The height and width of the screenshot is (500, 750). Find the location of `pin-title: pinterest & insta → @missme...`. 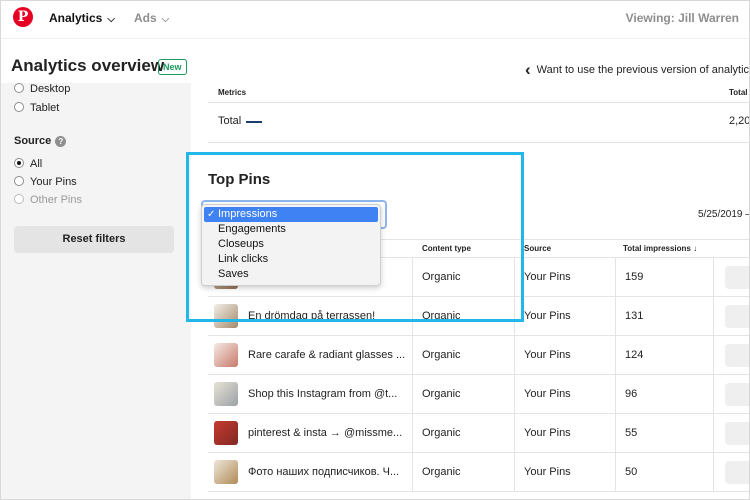

pin-title: pinterest & insta → @missme... is located at coordinates (325, 433).